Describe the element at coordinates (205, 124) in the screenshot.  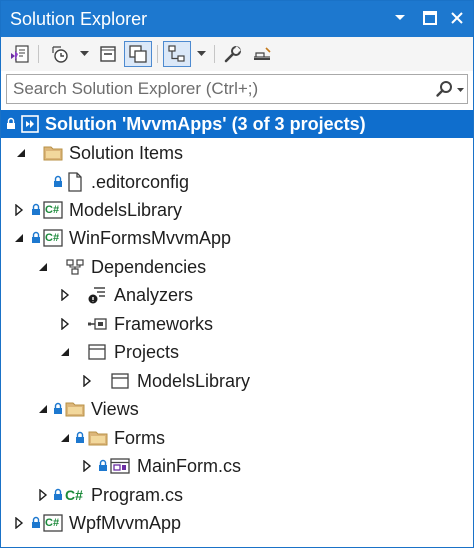
I see `tree-item-label: Solution 'MvvmApps' (3 of 3 projects)` at that location.